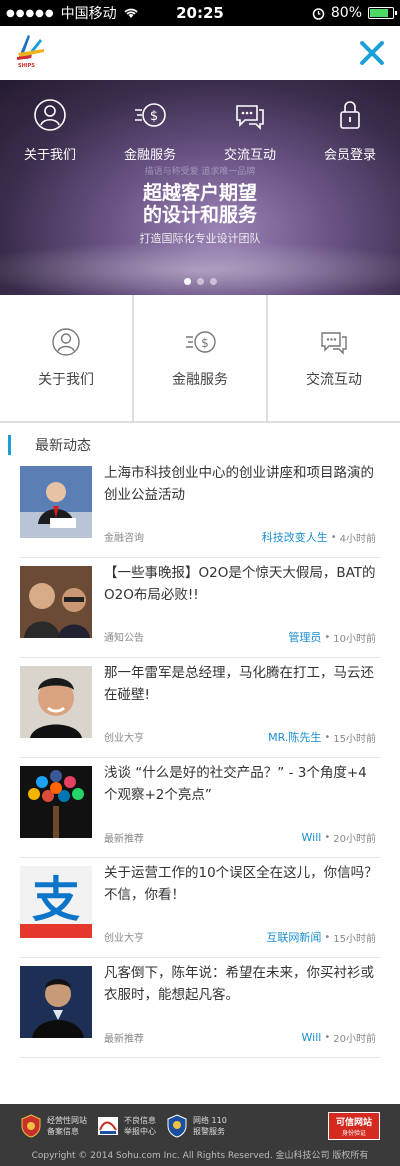 The image size is (400, 1166). Describe the element at coordinates (31, 53) in the screenshot. I see `brand-logo: SHIPS` at that location.